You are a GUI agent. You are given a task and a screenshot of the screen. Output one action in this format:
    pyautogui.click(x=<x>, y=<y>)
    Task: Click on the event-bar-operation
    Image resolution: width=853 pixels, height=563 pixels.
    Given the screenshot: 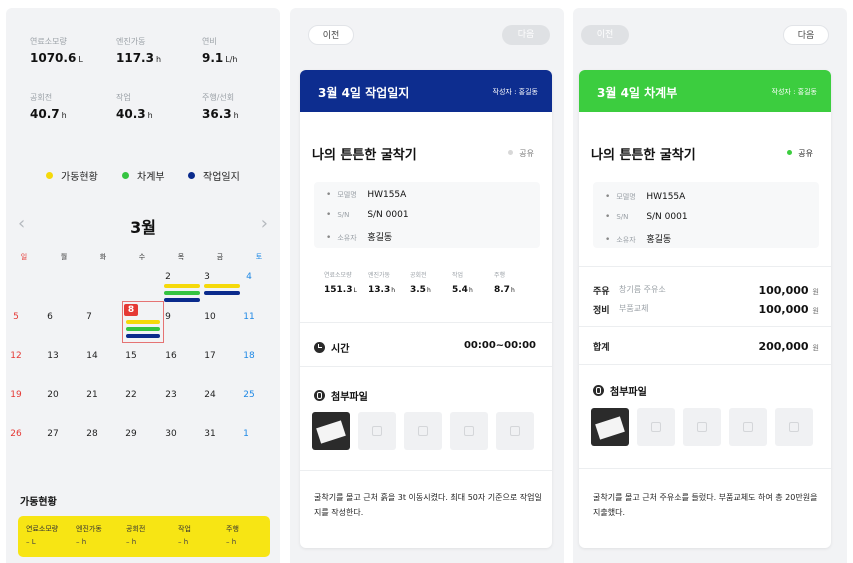 What is the action you would take?
    pyautogui.click(x=222, y=286)
    